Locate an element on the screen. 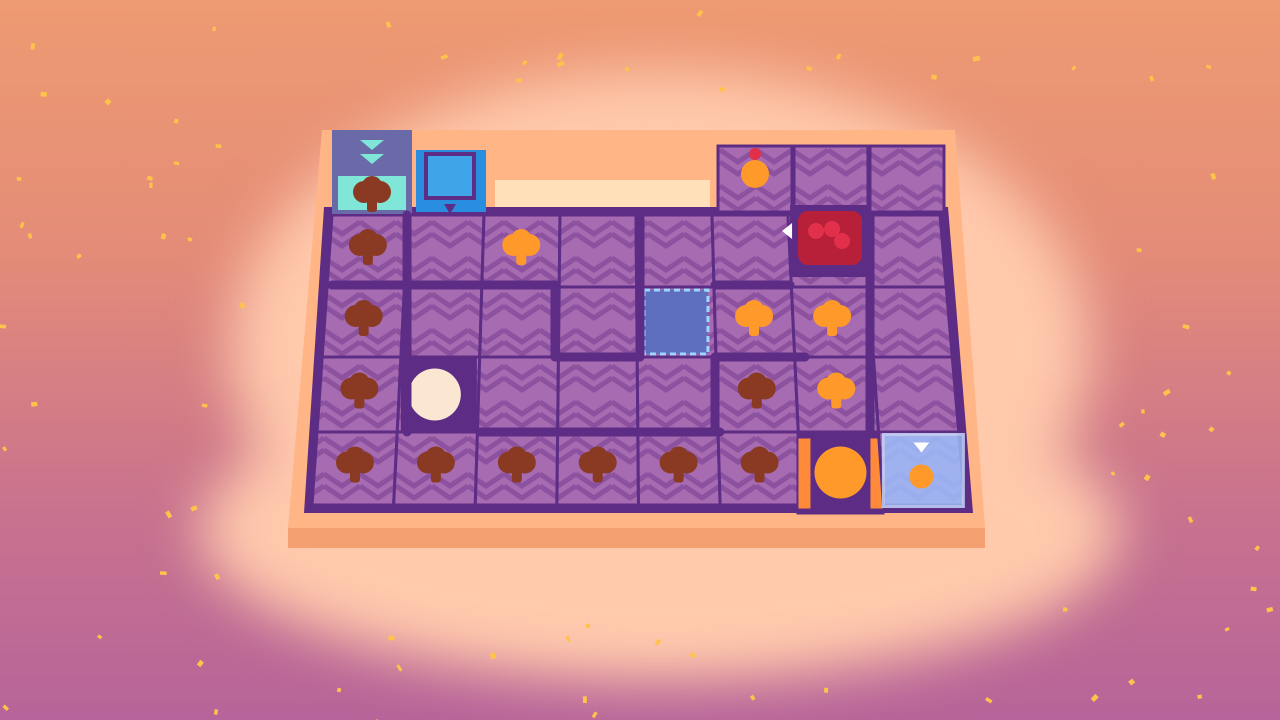 The width and height of the screenshot is (1280, 720). board-cell-r1-c3 is located at coordinates (597, 322).